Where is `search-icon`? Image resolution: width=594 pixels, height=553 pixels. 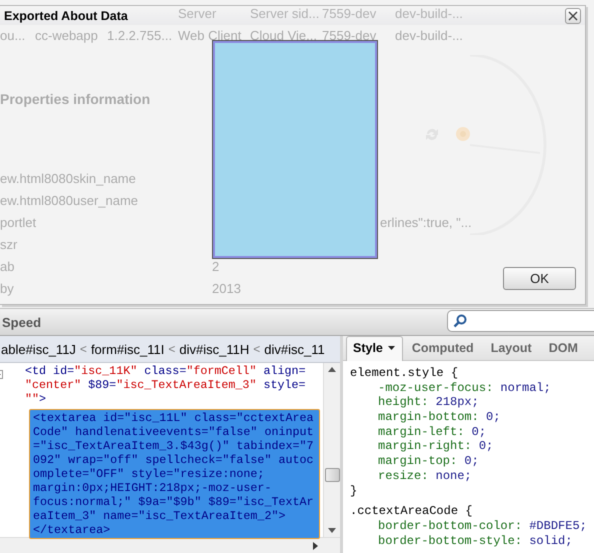
search-icon is located at coordinates (460, 321).